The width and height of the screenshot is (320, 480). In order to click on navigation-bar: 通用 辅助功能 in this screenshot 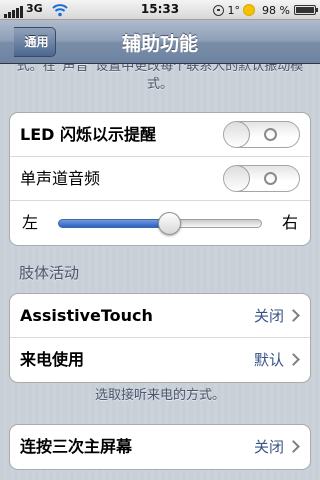, I will do `click(160, 42)`.